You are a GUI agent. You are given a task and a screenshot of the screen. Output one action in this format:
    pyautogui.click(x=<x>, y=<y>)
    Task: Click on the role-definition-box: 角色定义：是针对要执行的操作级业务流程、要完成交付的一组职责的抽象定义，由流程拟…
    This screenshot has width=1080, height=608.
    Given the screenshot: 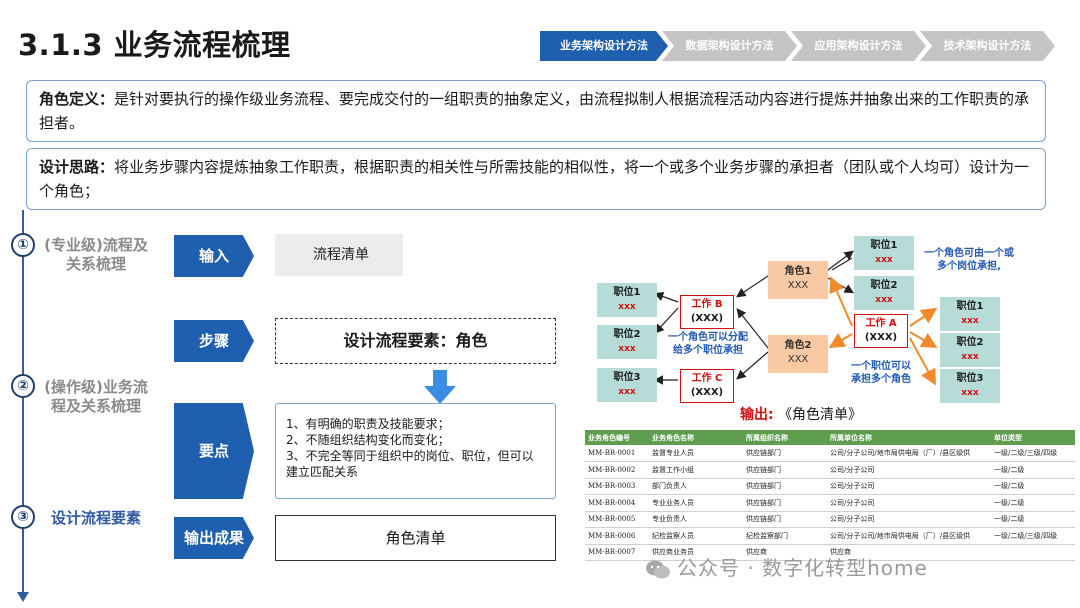 What is the action you would take?
    pyautogui.click(x=536, y=111)
    